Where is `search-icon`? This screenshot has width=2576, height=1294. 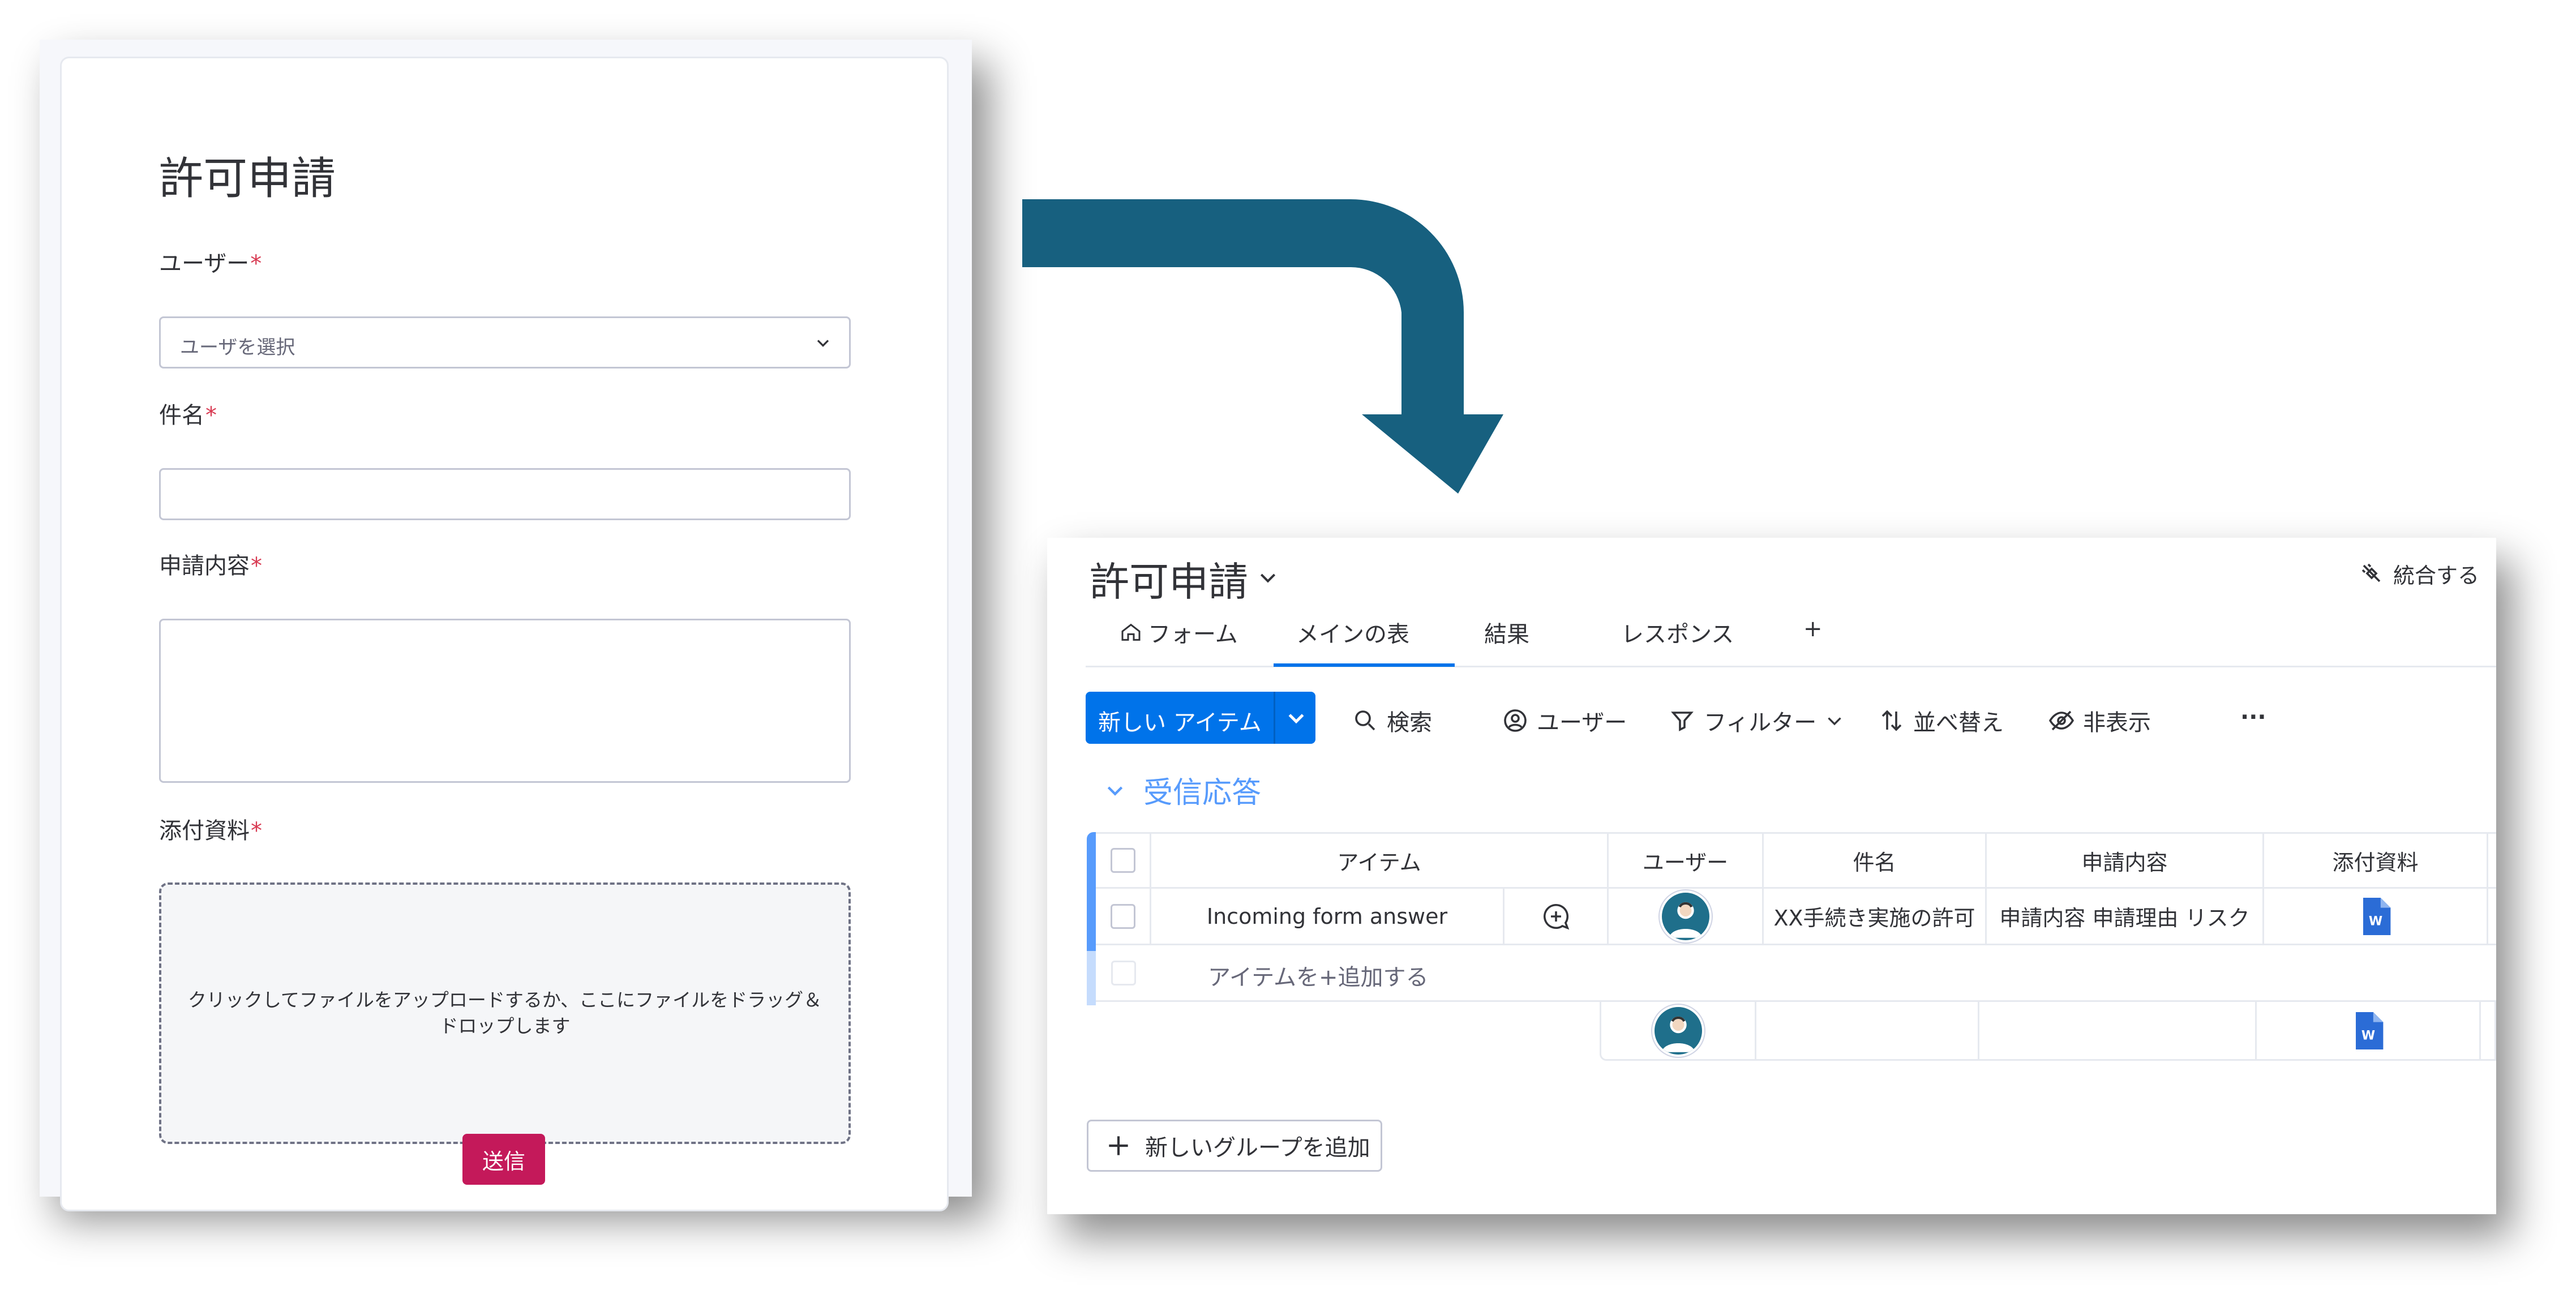
search-icon is located at coordinates (1365, 720).